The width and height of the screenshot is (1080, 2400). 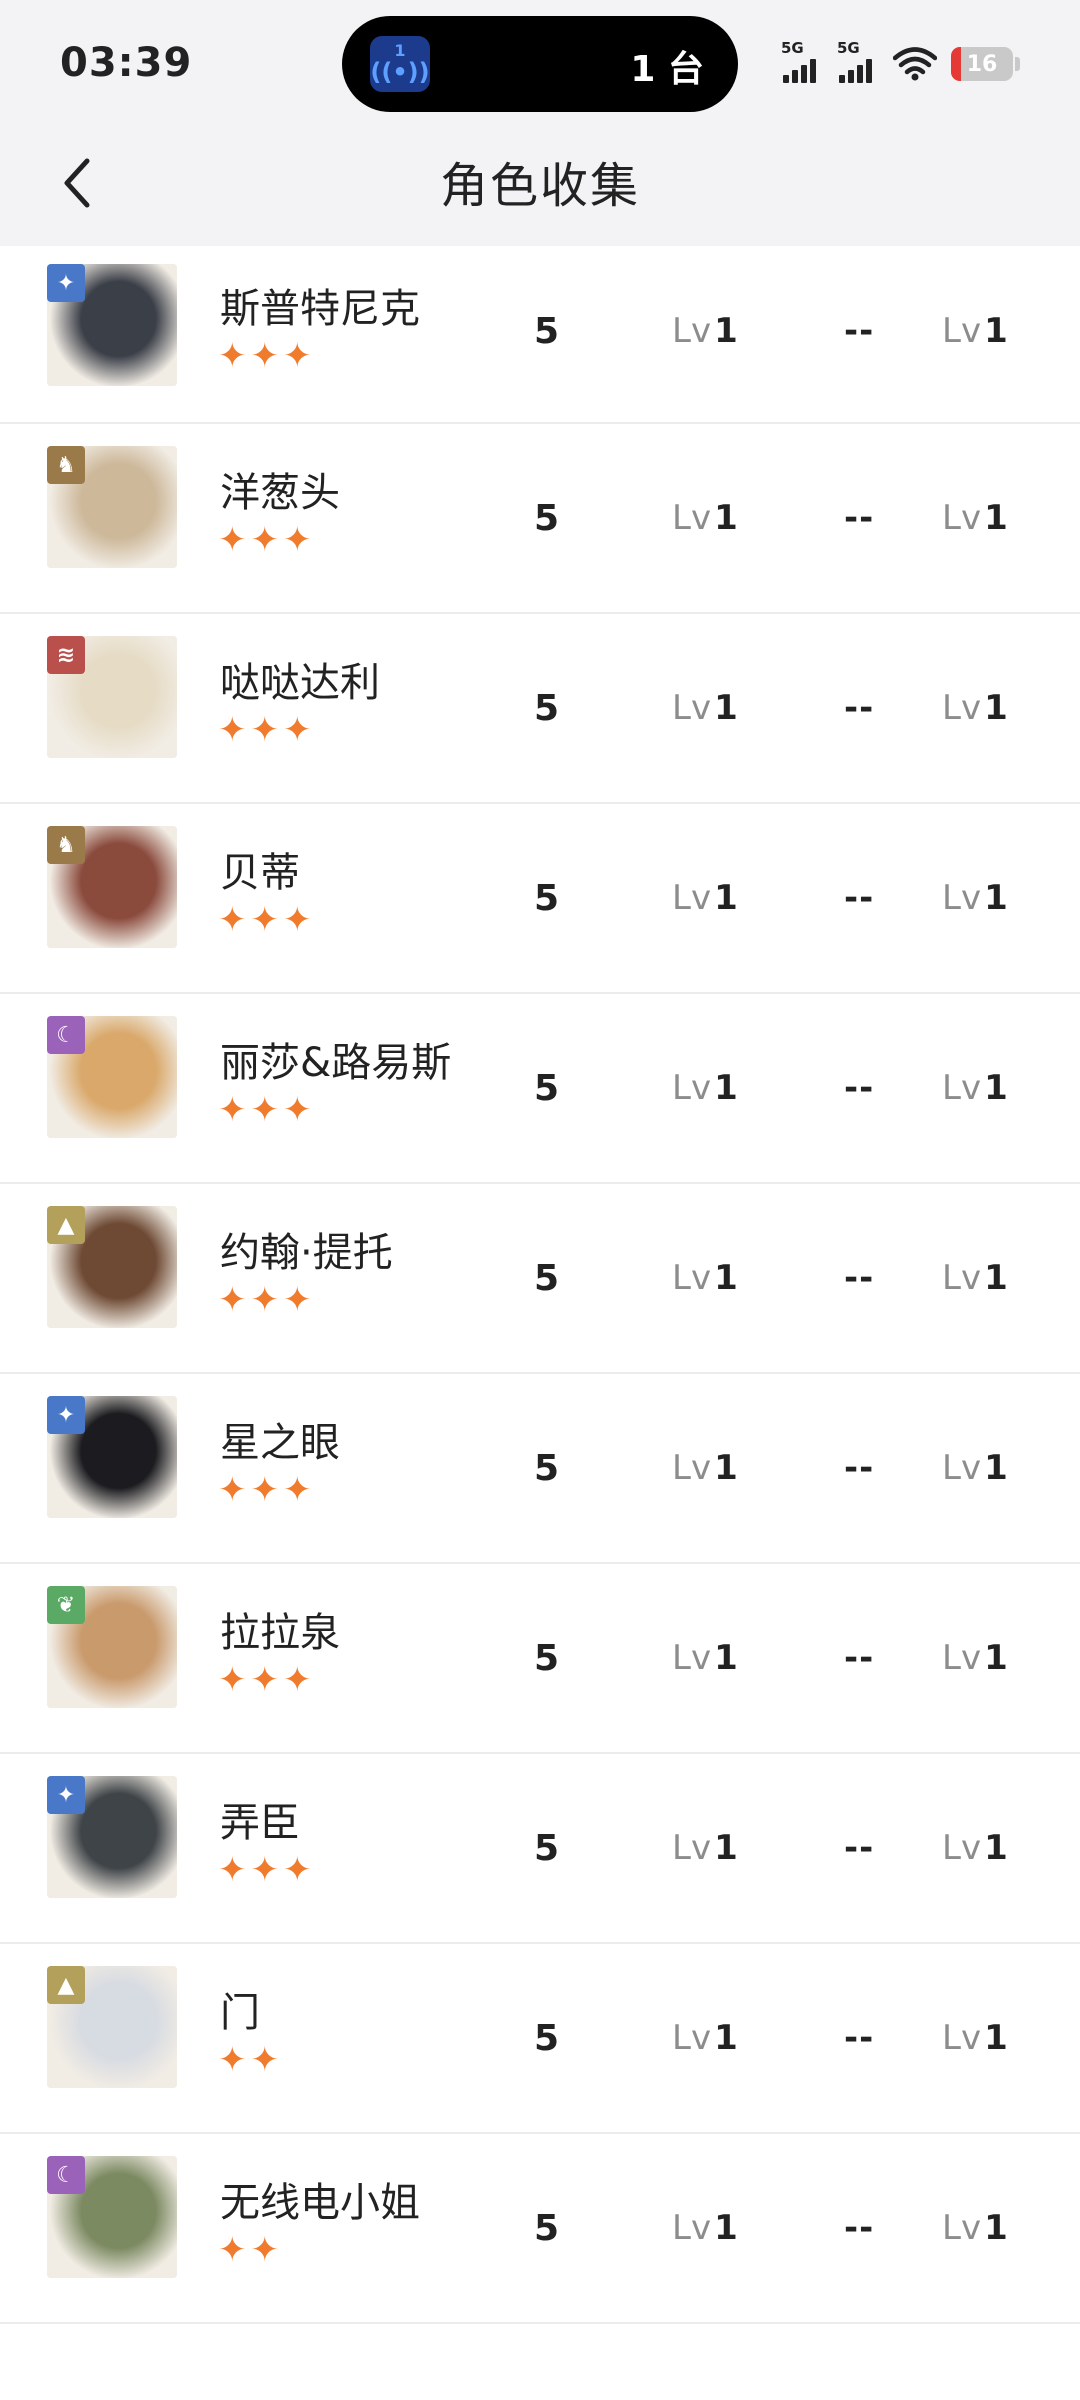 I want to click on leaf-icon: ❦, so click(x=66, y=1605).